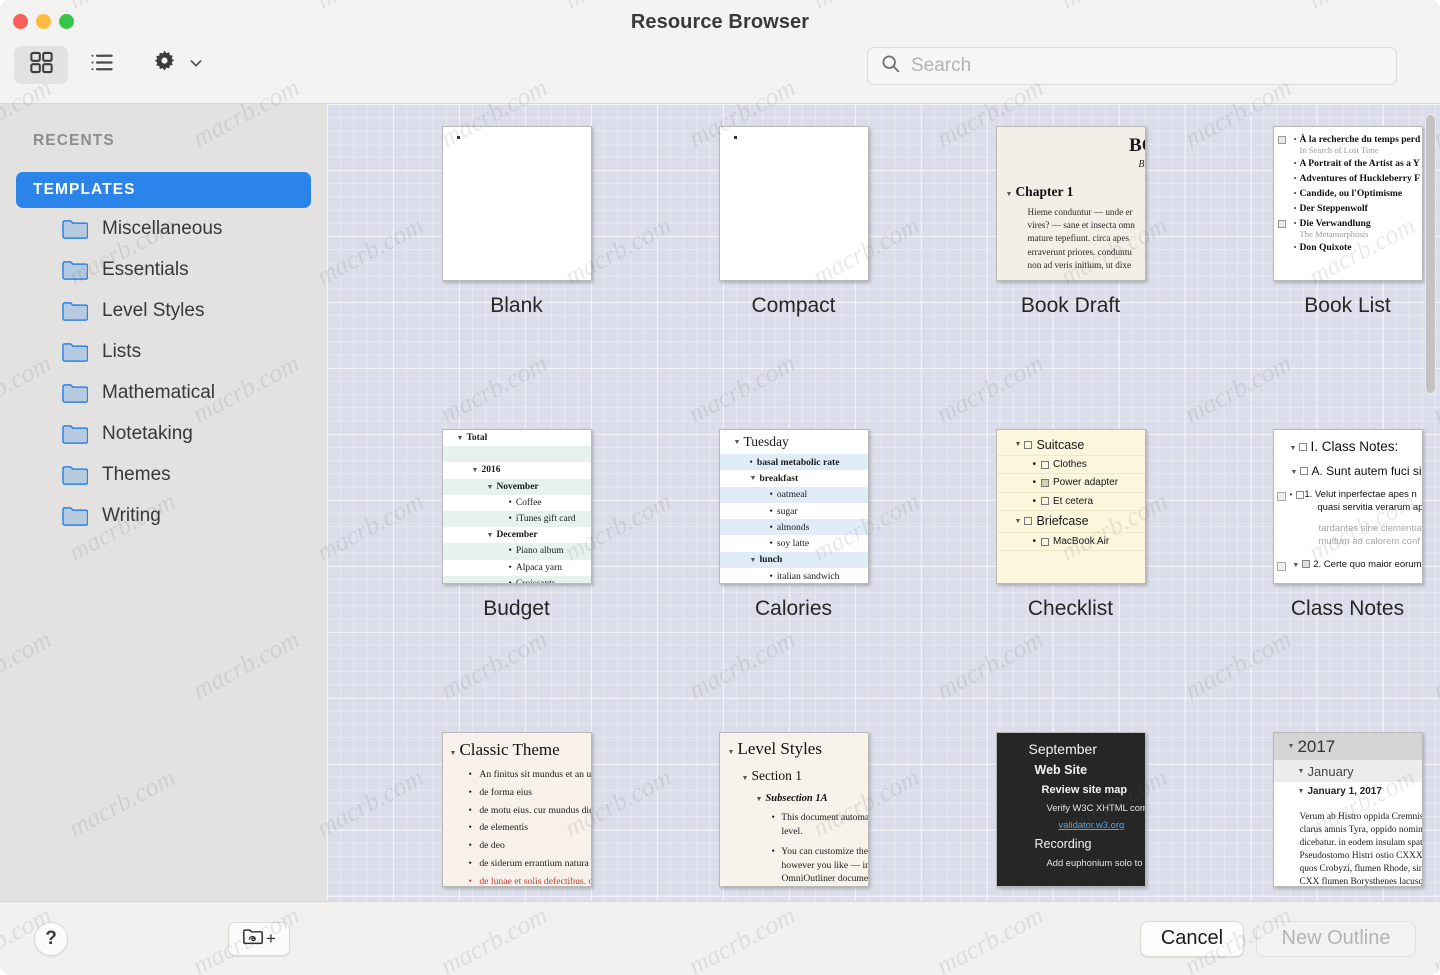  Describe the element at coordinates (1347, 771) in the screenshot. I see `preview-month: ▼ January` at that location.